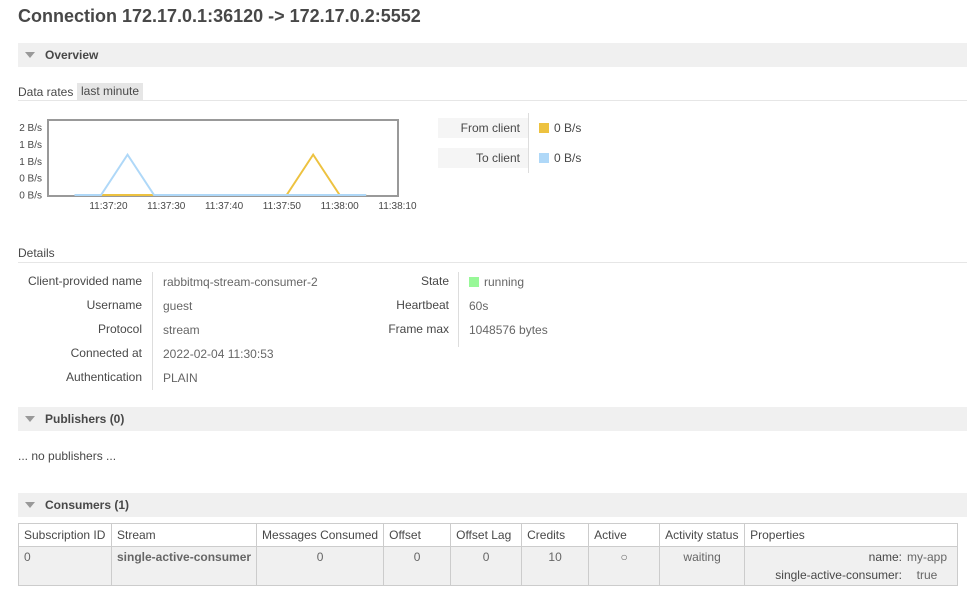 The width and height of the screenshot is (967, 612). Describe the element at coordinates (184, 535) in the screenshot. I see `col-stream: Stream` at that location.